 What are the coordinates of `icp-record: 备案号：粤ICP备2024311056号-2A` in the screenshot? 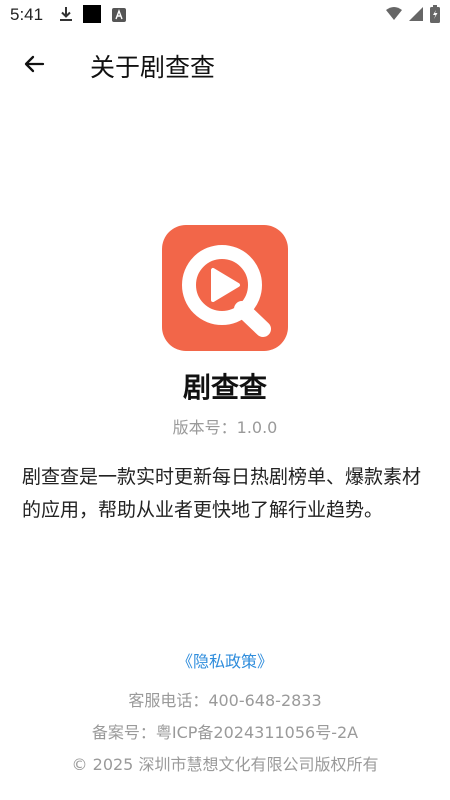 It's located at (225, 732).